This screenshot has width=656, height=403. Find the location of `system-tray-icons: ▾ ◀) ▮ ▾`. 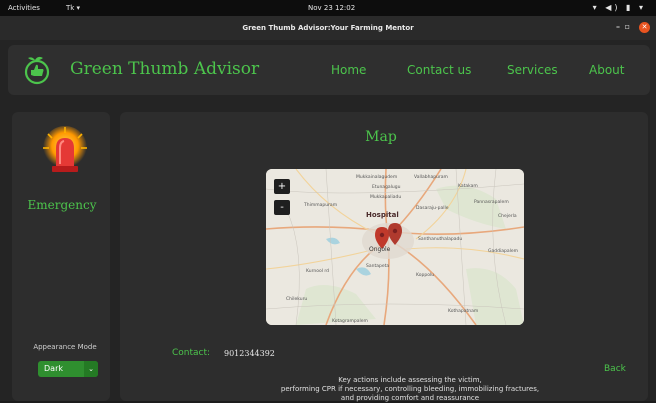

system-tray-icons: ▾ ◀) ▮ ▾ is located at coordinates (619, 7).